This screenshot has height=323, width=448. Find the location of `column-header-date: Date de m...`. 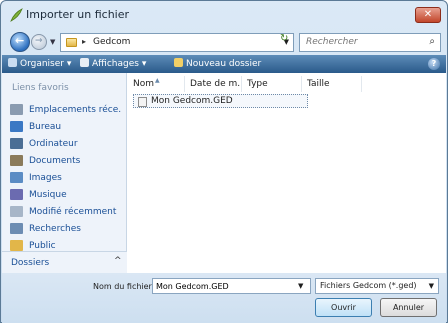

column-header-date: Date de m... is located at coordinates (213, 84).